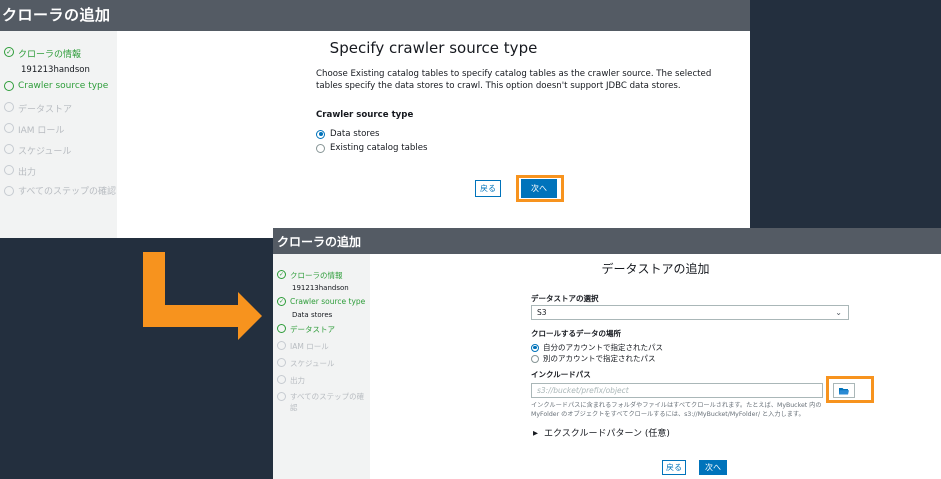  What do you see at coordinates (850, 389) in the screenshot?
I see `highlight-box` at bounding box center [850, 389].